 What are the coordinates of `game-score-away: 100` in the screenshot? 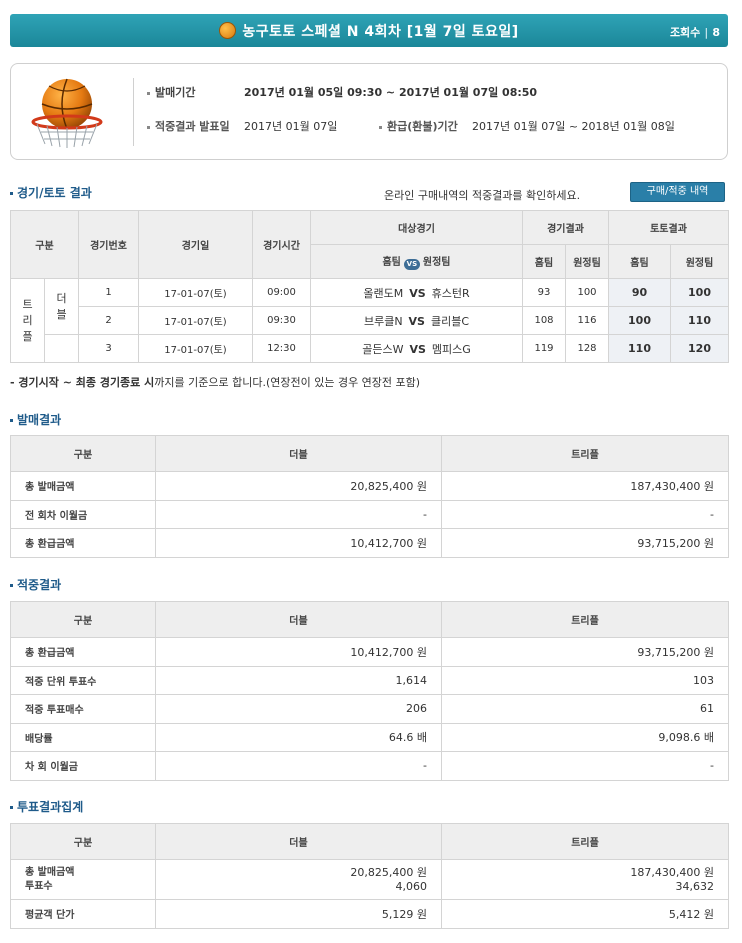 It's located at (587, 292).